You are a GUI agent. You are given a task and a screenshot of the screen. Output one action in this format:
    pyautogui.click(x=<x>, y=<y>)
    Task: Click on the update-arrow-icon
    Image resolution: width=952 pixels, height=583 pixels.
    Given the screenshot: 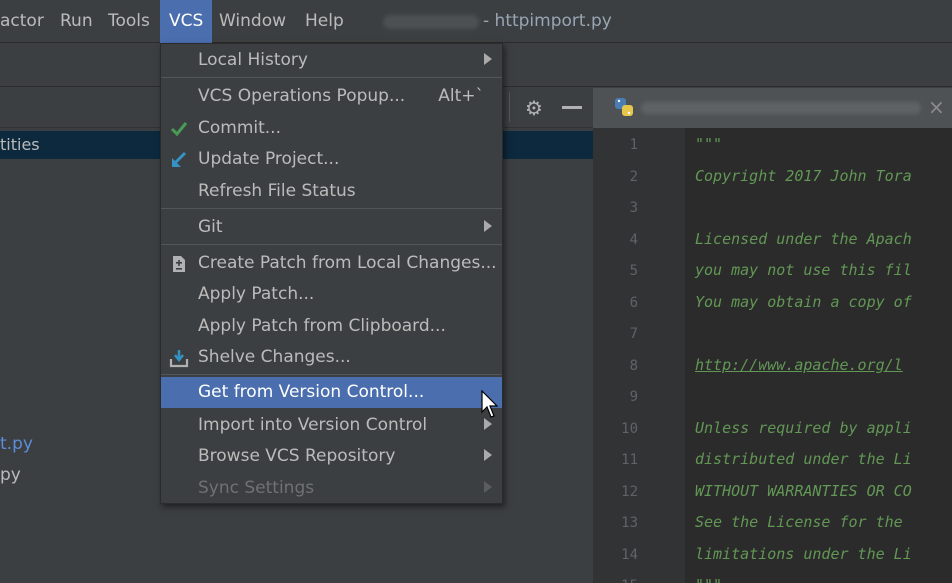 What is the action you would take?
    pyautogui.click(x=179, y=159)
    